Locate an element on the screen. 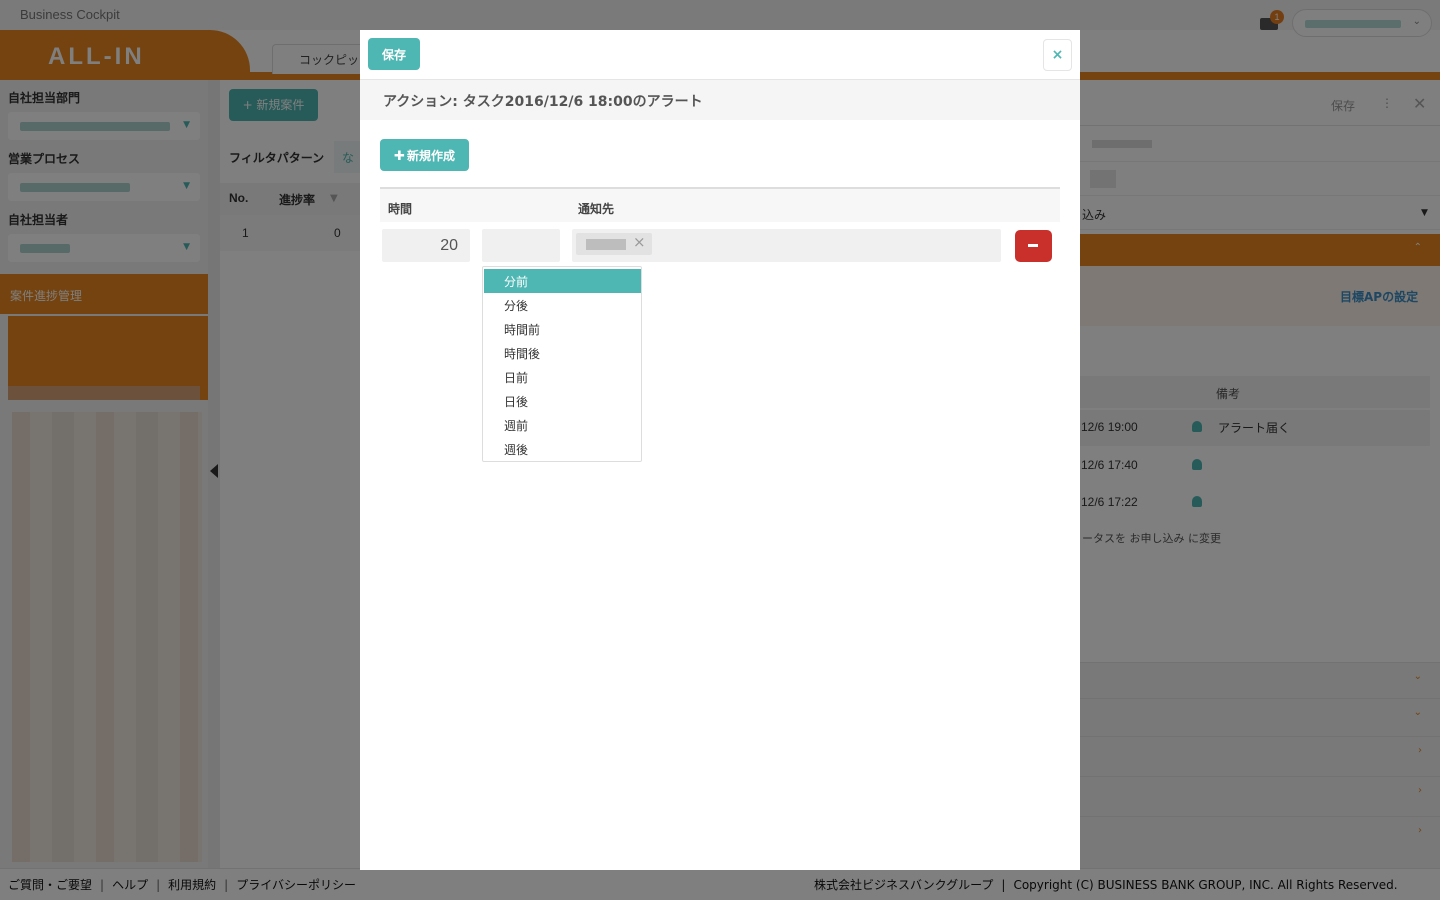 This screenshot has height=900, width=1440. time-unit-dropdown: 分前 分後 時間前 時間後 日前 日後 週前 週後 is located at coordinates (562, 364).